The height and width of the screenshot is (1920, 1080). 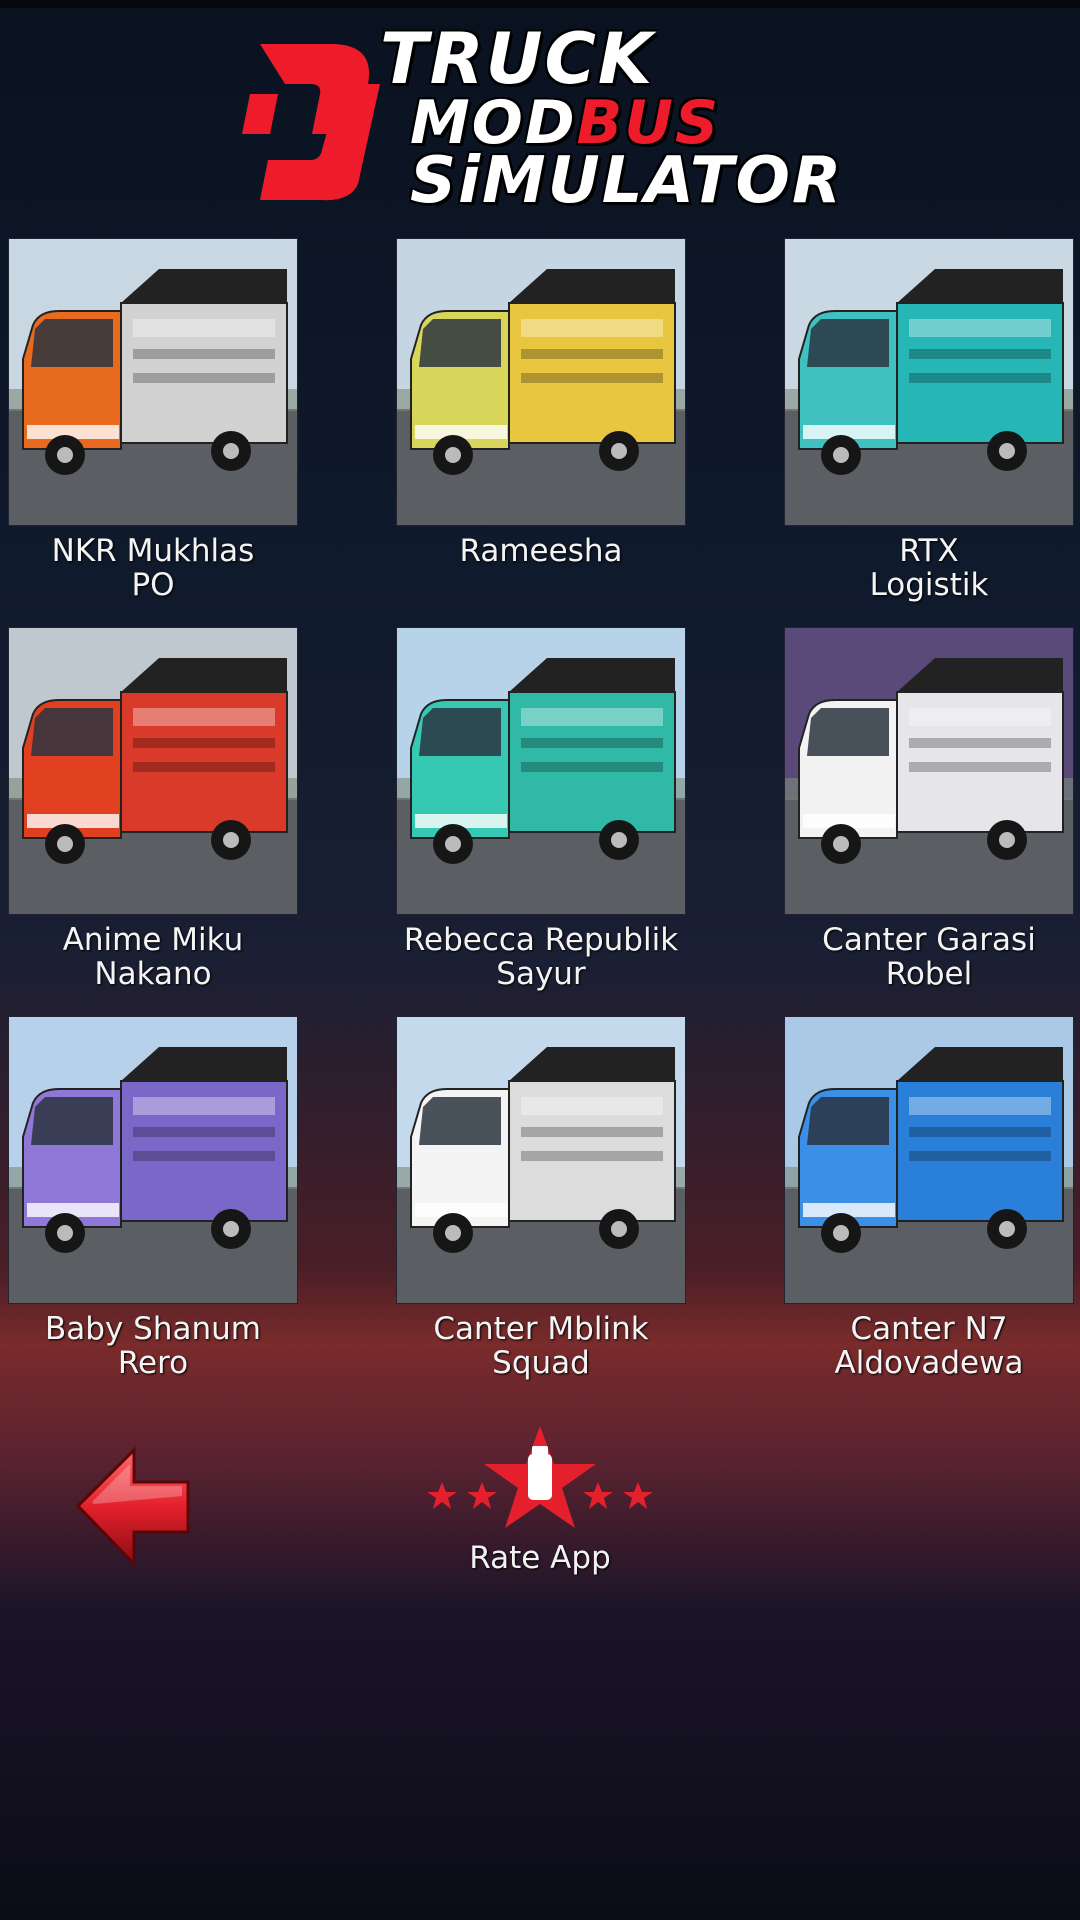 What do you see at coordinates (153, 551) in the screenshot?
I see `livery-name-line1: NKR Mukhlas` at bounding box center [153, 551].